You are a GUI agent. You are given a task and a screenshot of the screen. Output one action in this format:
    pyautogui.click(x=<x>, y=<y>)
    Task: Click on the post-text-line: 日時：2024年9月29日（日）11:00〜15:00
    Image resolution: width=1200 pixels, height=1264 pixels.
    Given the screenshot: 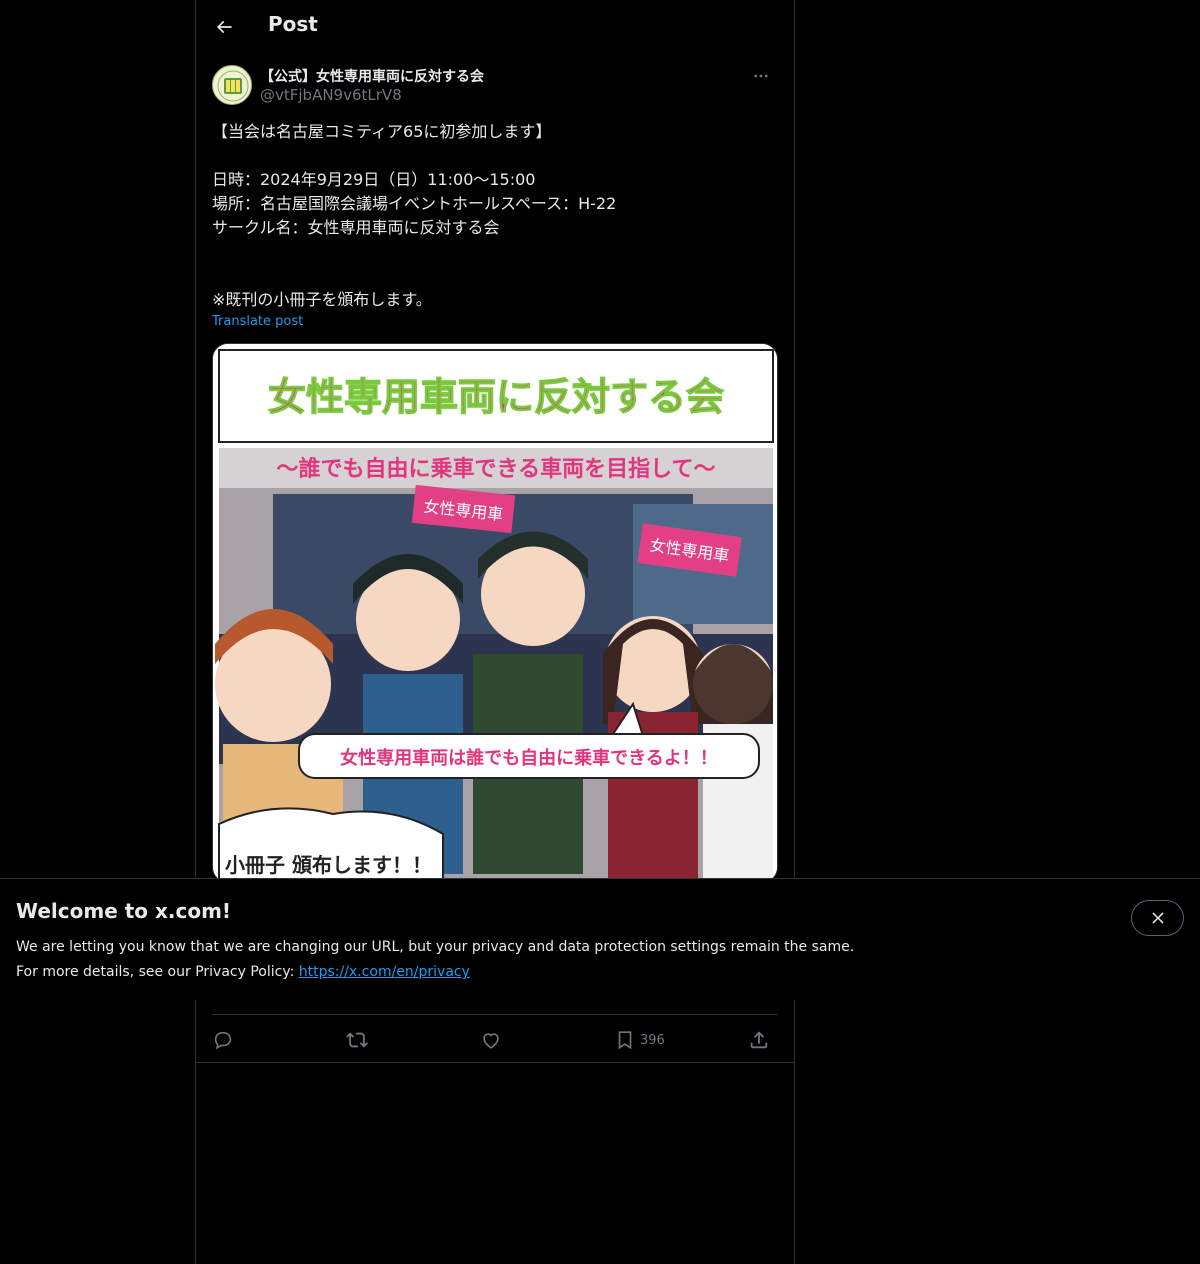 What is the action you would take?
    pyautogui.click(x=374, y=179)
    